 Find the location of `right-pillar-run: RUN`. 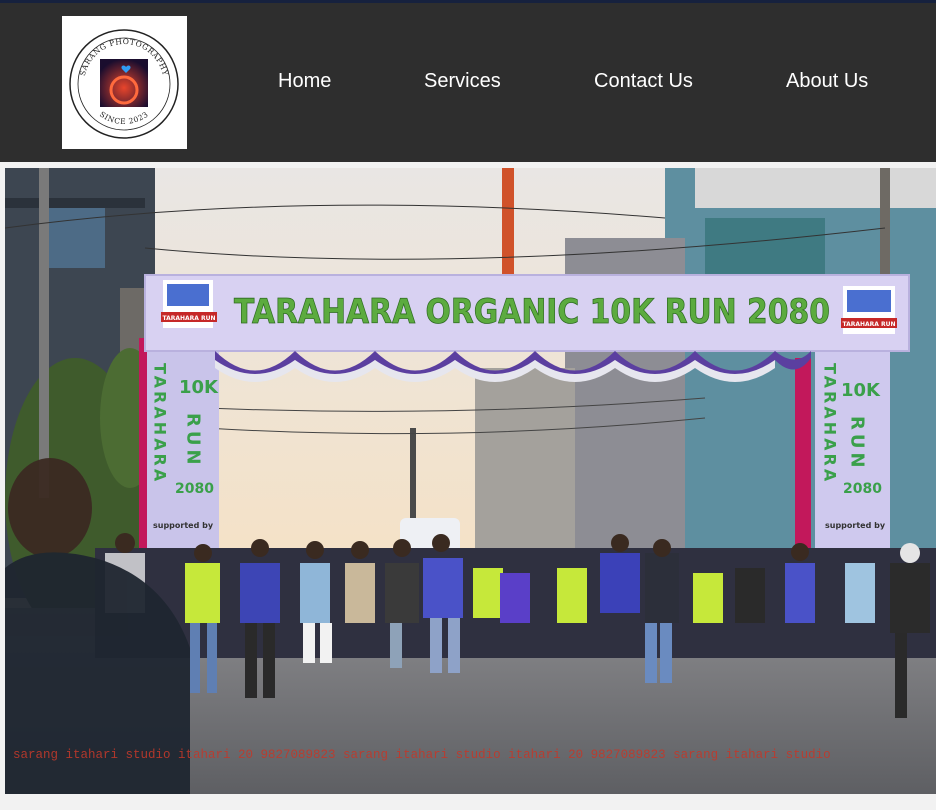

right-pillar-run: RUN is located at coordinates (857, 444).